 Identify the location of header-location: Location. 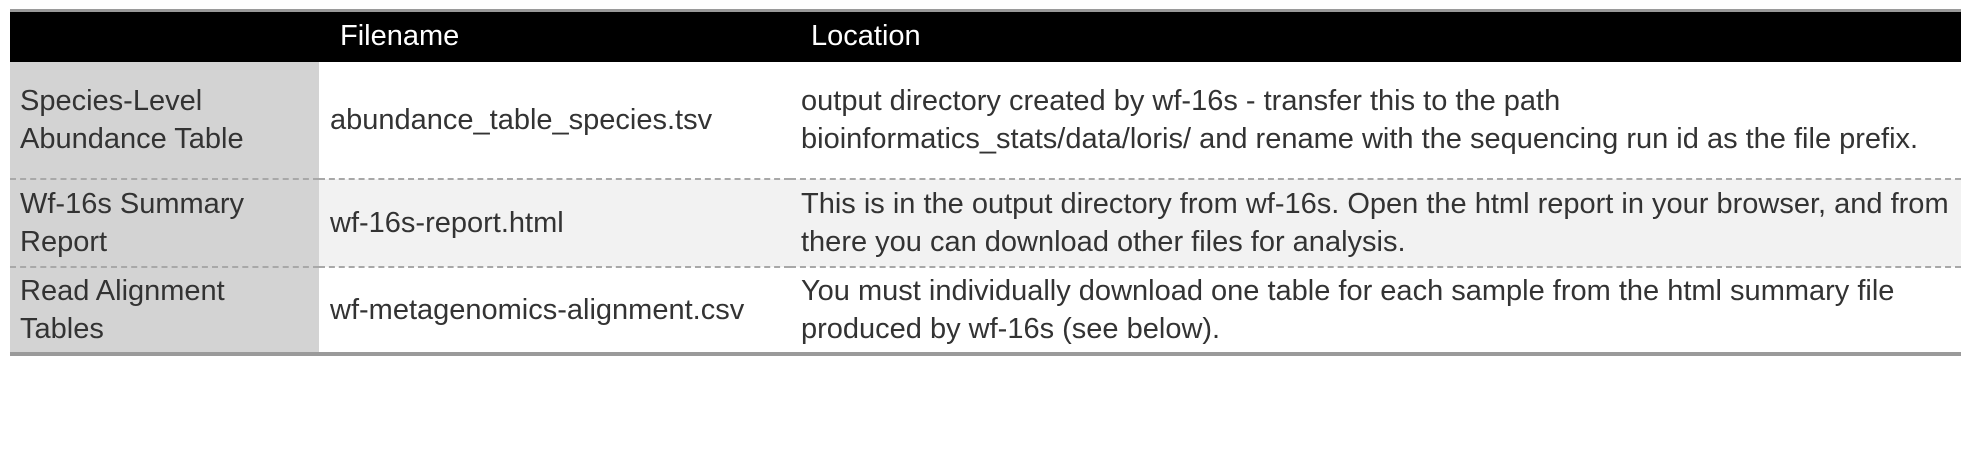
(866, 36).